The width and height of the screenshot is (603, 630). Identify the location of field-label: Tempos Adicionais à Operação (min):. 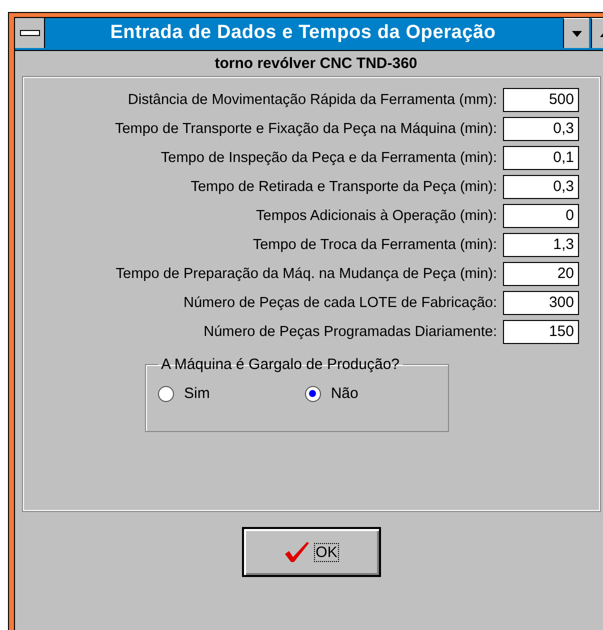
(376, 216).